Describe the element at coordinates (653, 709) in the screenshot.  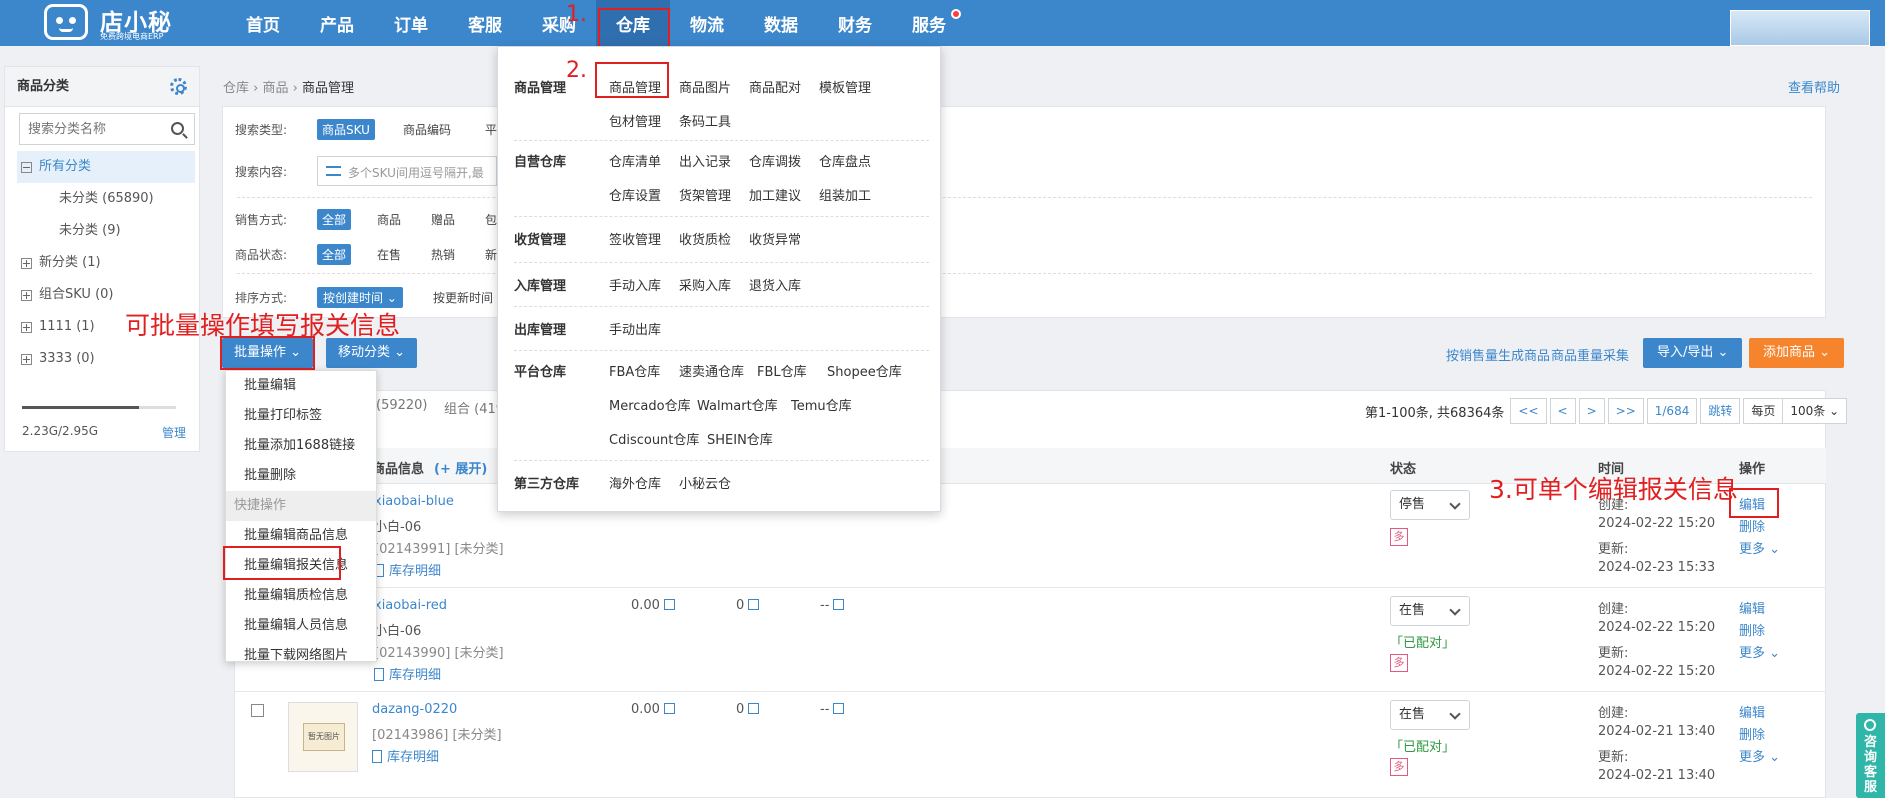
I see `price-value: 0.00` at that location.